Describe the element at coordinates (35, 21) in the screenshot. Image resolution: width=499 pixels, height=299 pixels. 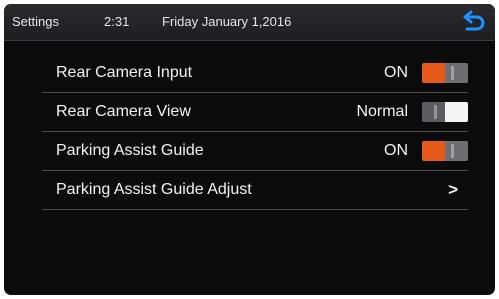
I see `page-title: Settings` at that location.